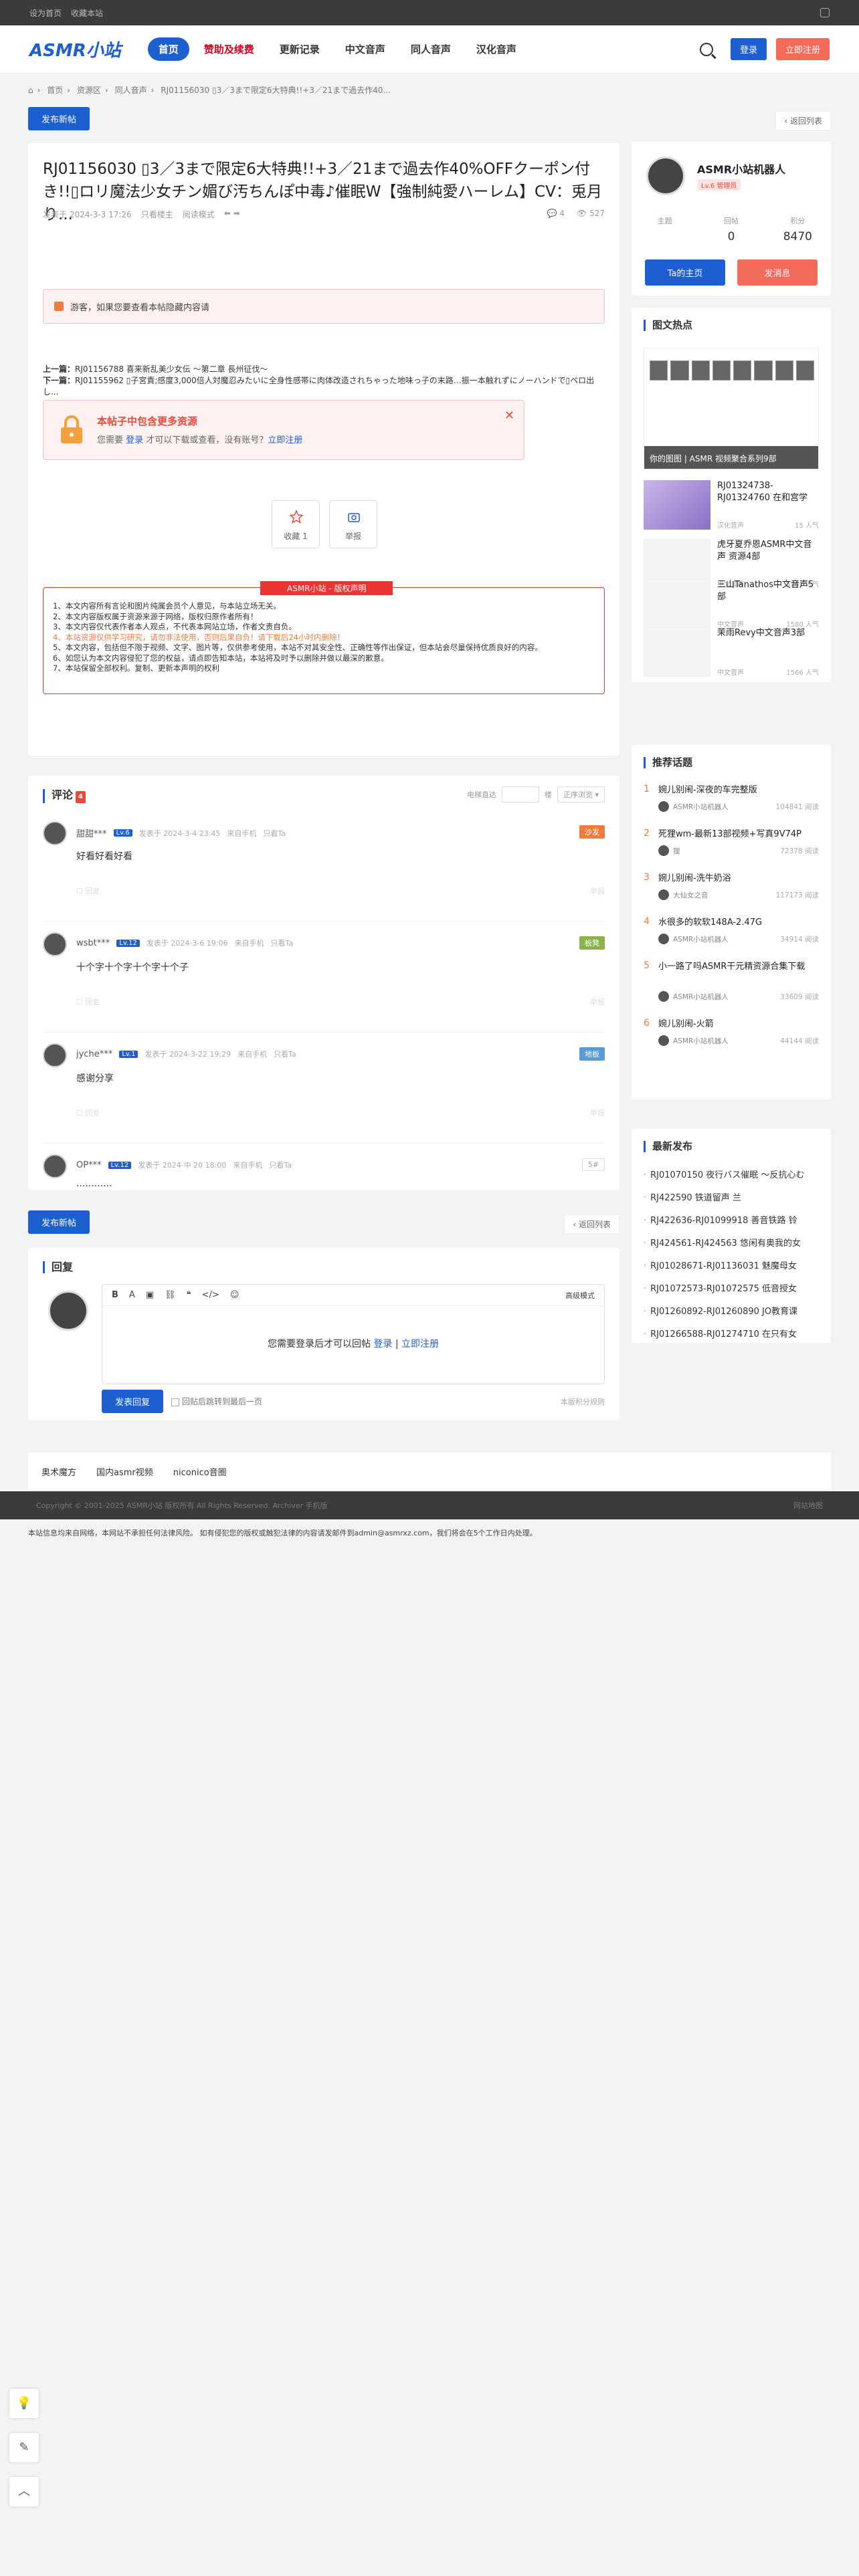  I want to click on reply-register-link: 立即注册, so click(420, 1345).